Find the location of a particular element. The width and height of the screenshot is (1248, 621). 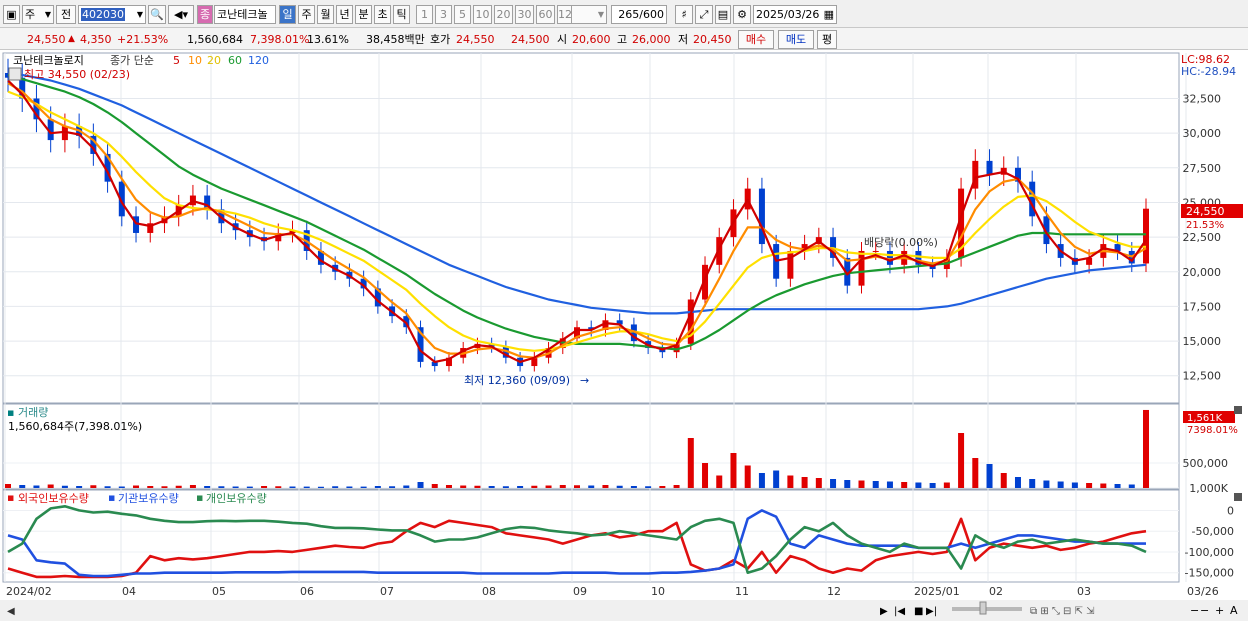

chart-menu-icon is located at coordinates (15, 74).